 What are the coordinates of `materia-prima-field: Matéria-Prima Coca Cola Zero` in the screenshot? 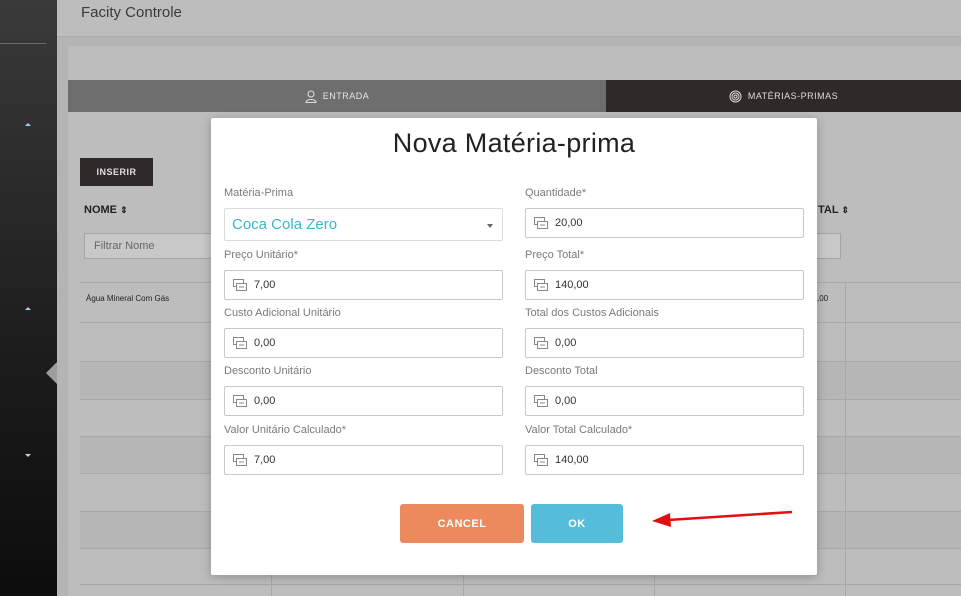 It's located at (363, 214).